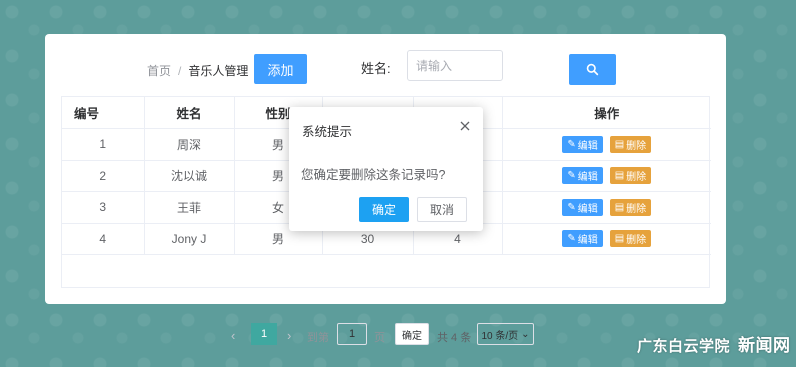  I want to click on name-search-input, so click(455, 65).